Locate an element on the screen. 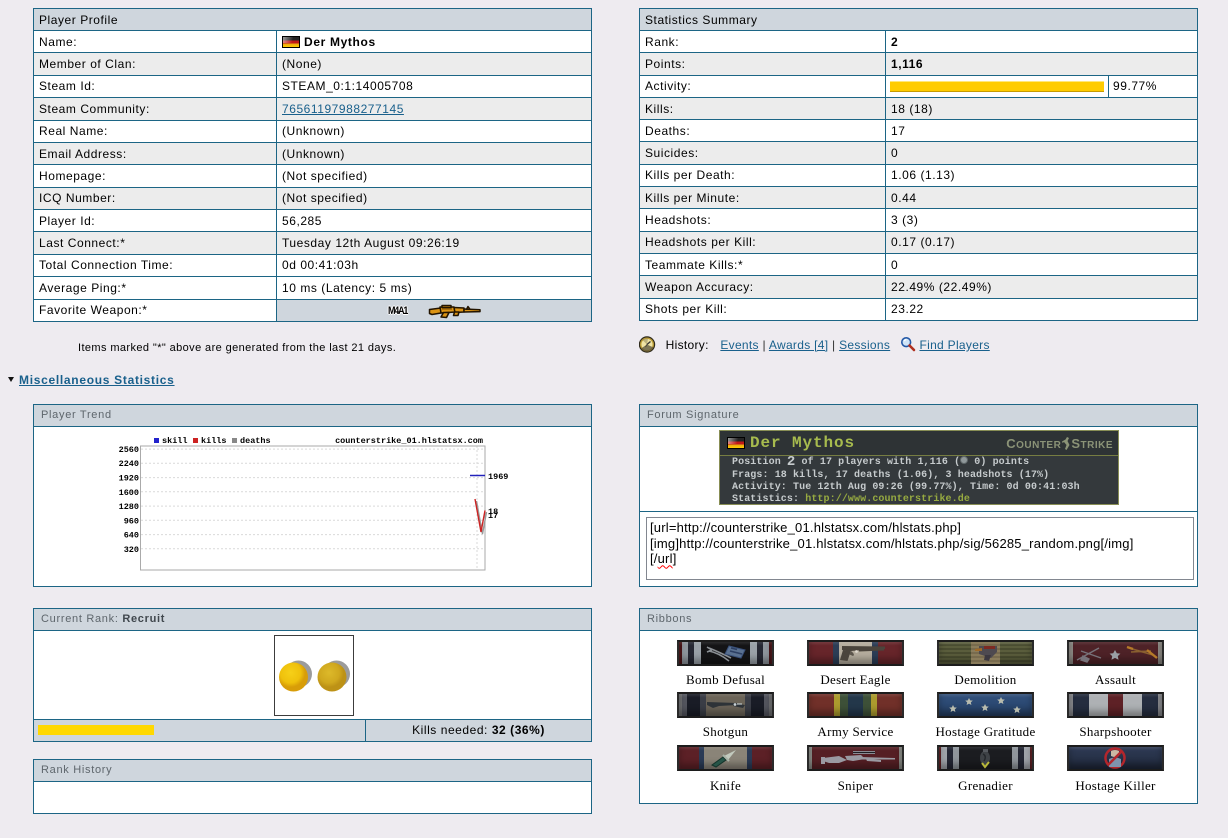 The height and width of the screenshot is (838, 1228). svg-text: 320 is located at coordinates (131, 550).